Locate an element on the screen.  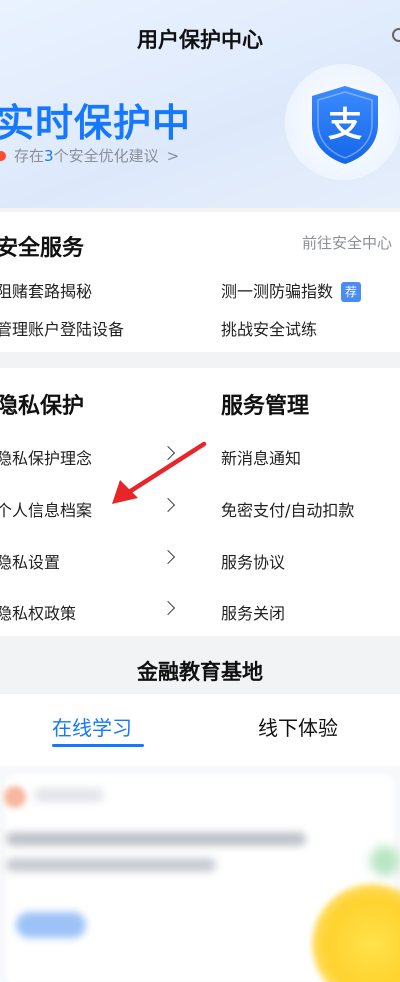
service-item-notifications: 新消息通知 is located at coordinates (261, 457).